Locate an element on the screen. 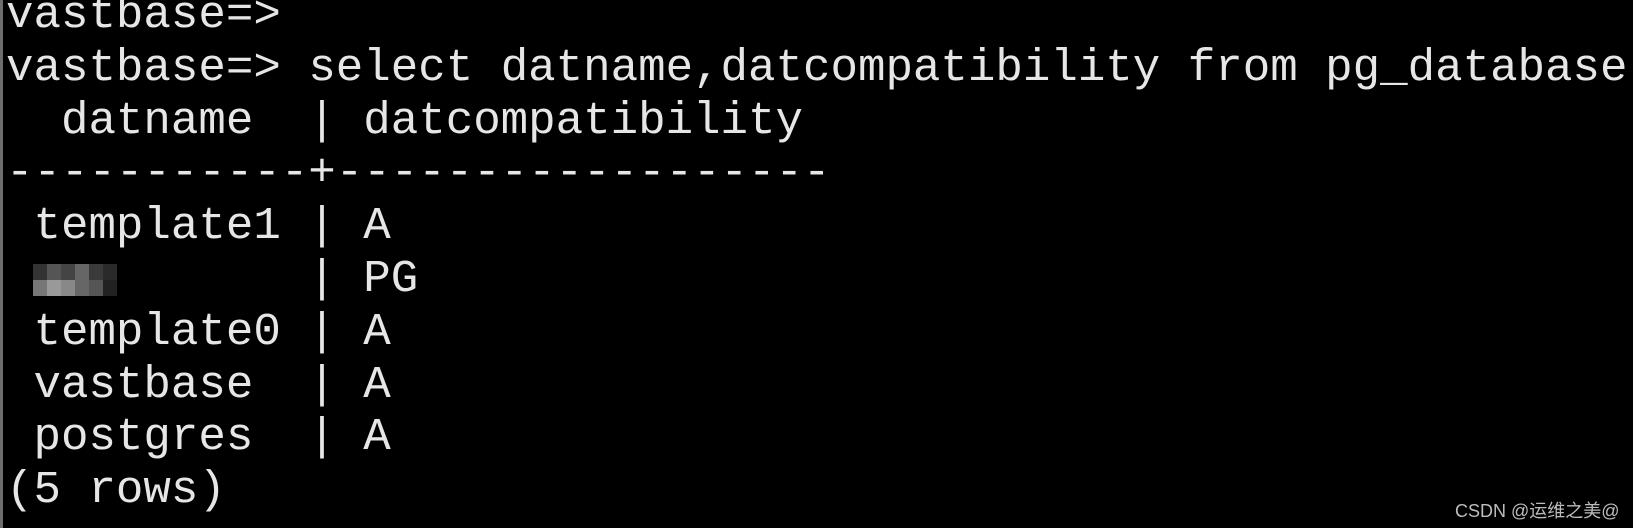  table-row: postgres | A is located at coordinates (212, 437).